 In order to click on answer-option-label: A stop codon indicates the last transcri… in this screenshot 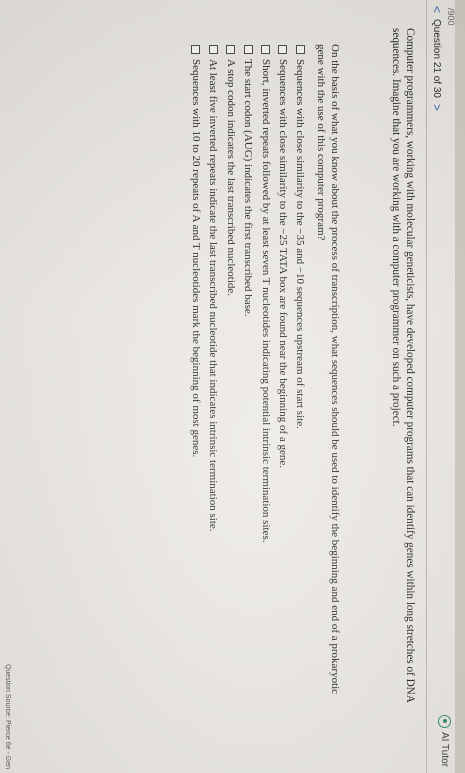, I will do `click(230, 178)`.